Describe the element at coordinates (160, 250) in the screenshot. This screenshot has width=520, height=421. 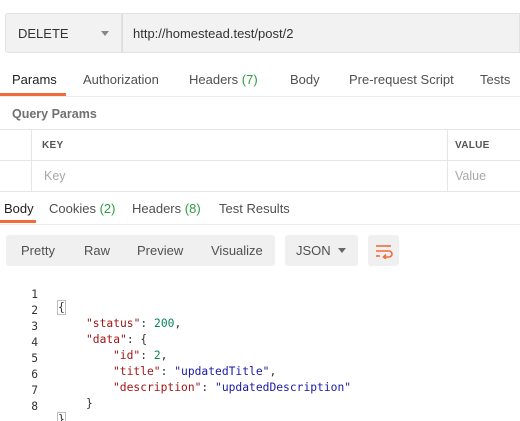
I see `preview-button: Preview` at that location.